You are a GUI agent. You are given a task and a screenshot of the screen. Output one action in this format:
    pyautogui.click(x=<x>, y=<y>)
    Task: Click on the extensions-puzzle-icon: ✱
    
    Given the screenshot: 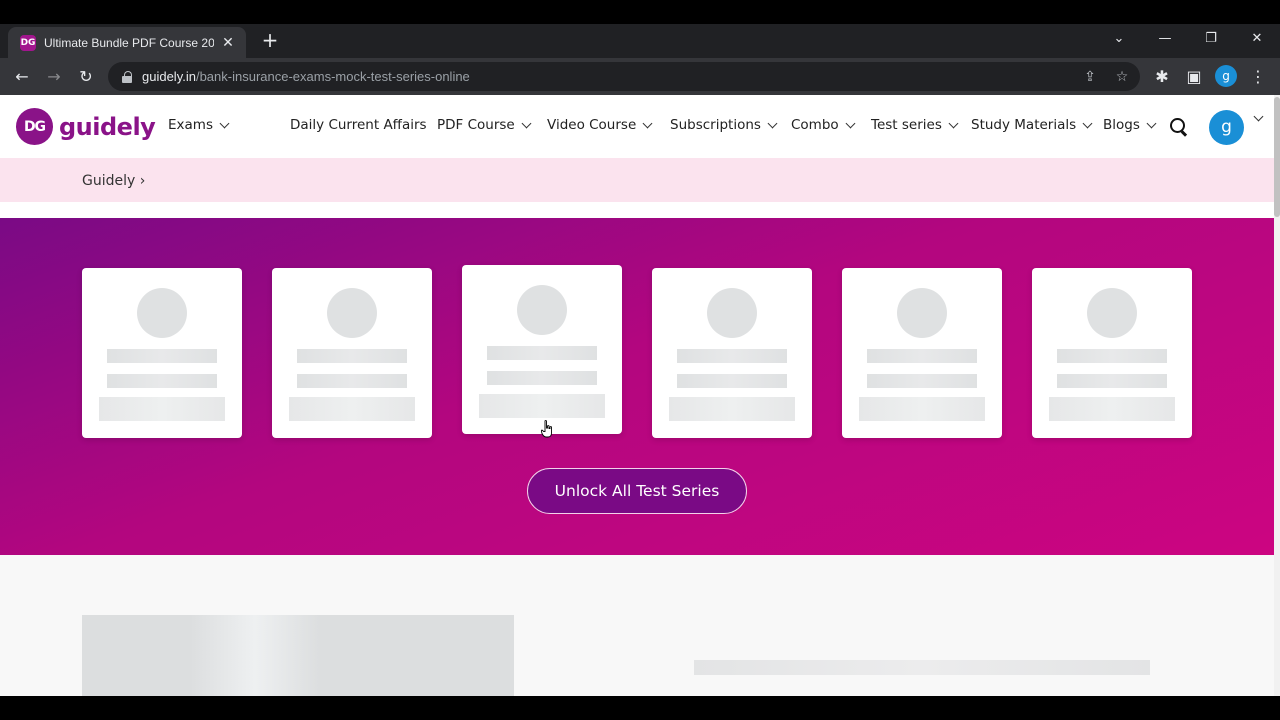 What is the action you would take?
    pyautogui.click(x=1162, y=77)
    